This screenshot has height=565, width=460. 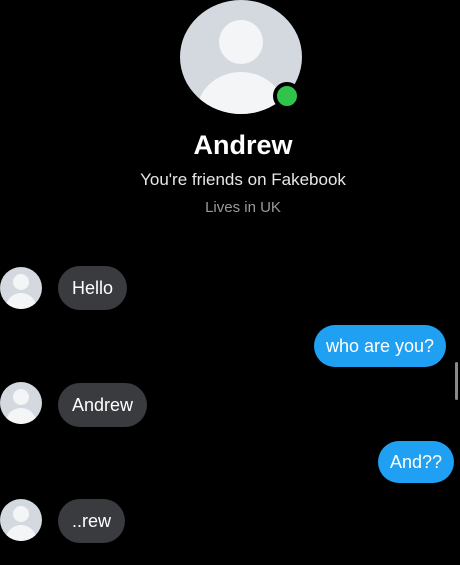 What do you see at coordinates (456, 381) in the screenshot?
I see `scrollbar` at bounding box center [456, 381].